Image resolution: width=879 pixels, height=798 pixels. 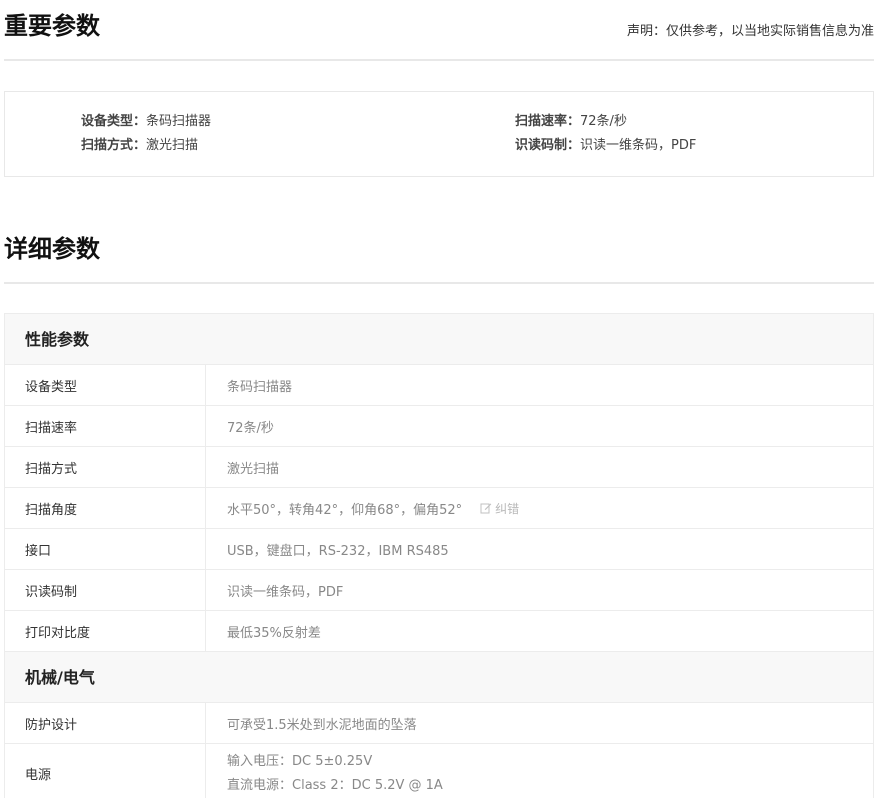 I want to click on row-label: 扫描角度, so click(x=105, y=508).